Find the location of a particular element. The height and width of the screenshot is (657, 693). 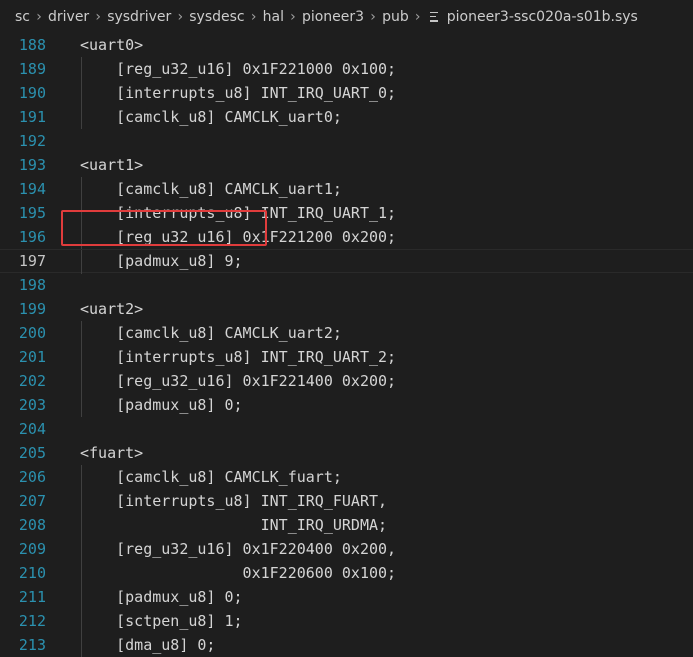

code-line: 209 [reg_u32_u16] 0x1F220400 0x200, is located at coordinates (346, 549).